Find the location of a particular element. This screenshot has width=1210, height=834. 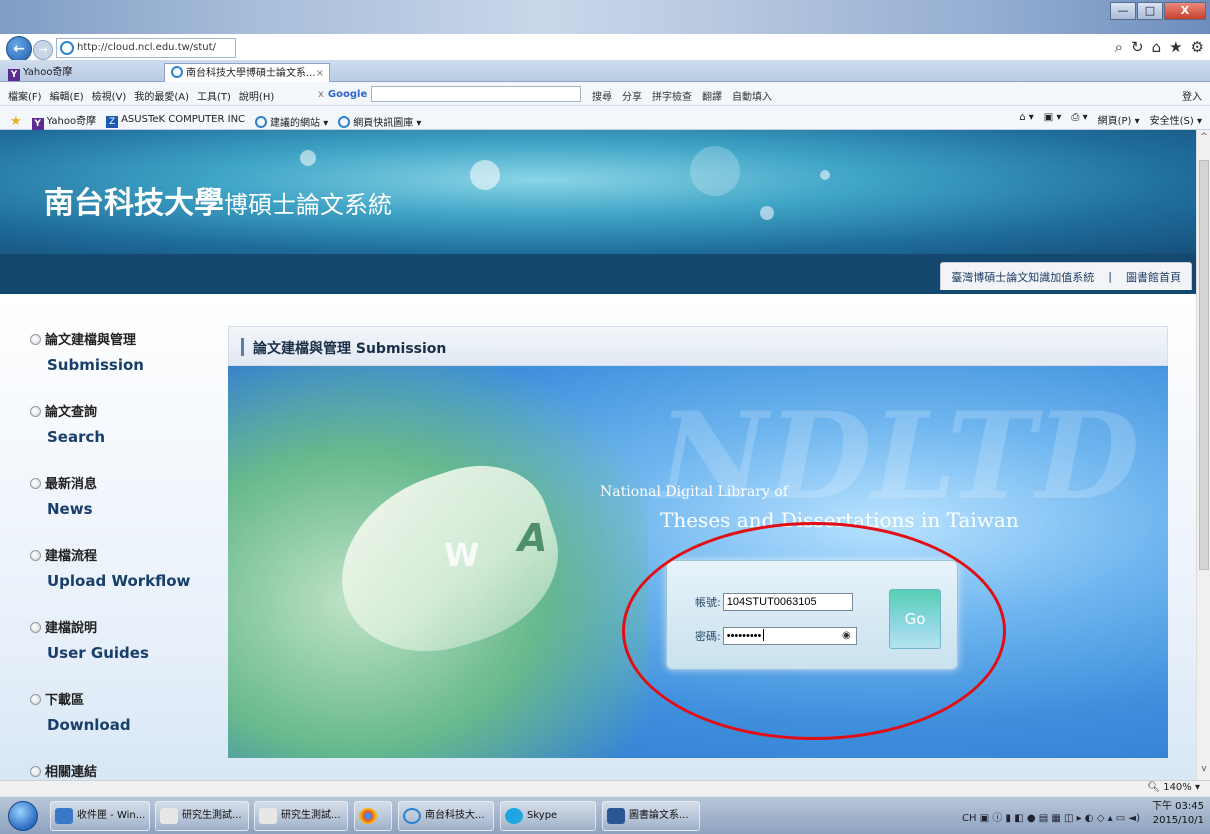

taskbar-item-skype: Skype is located at coordinates (548, 816).